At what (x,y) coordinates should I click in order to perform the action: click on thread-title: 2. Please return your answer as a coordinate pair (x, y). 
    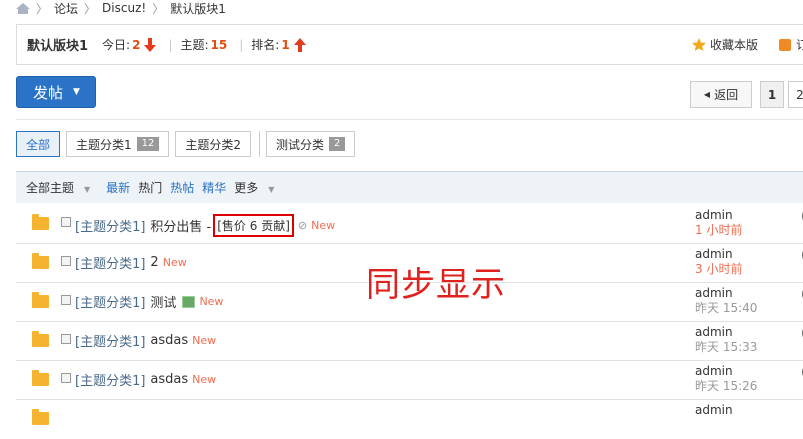
    Looking at the image, I should click on (154, 262).